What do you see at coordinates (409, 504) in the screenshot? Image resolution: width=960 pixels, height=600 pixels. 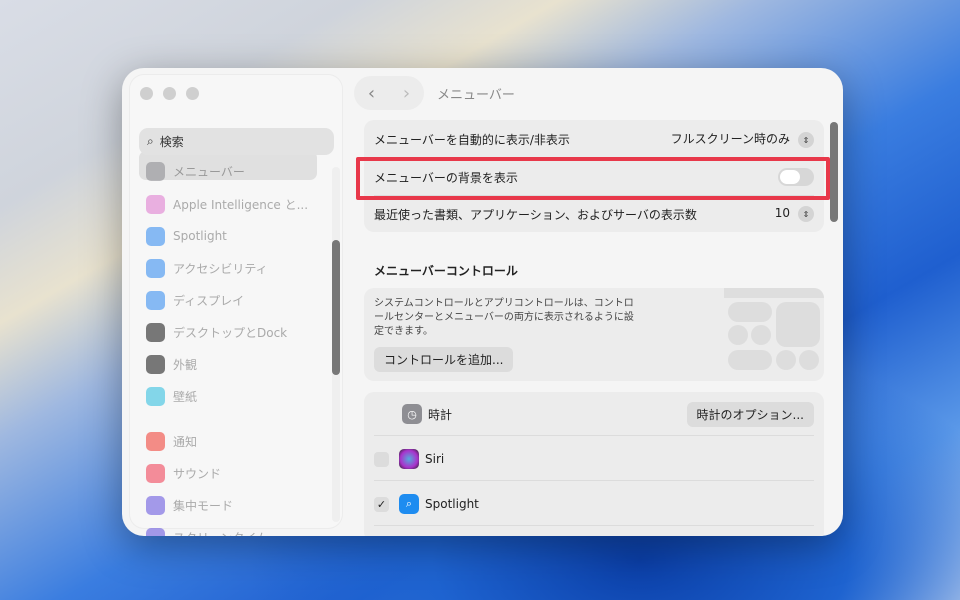 I see `spotlight-icon: ⌕` at bounding box center [409, 504].